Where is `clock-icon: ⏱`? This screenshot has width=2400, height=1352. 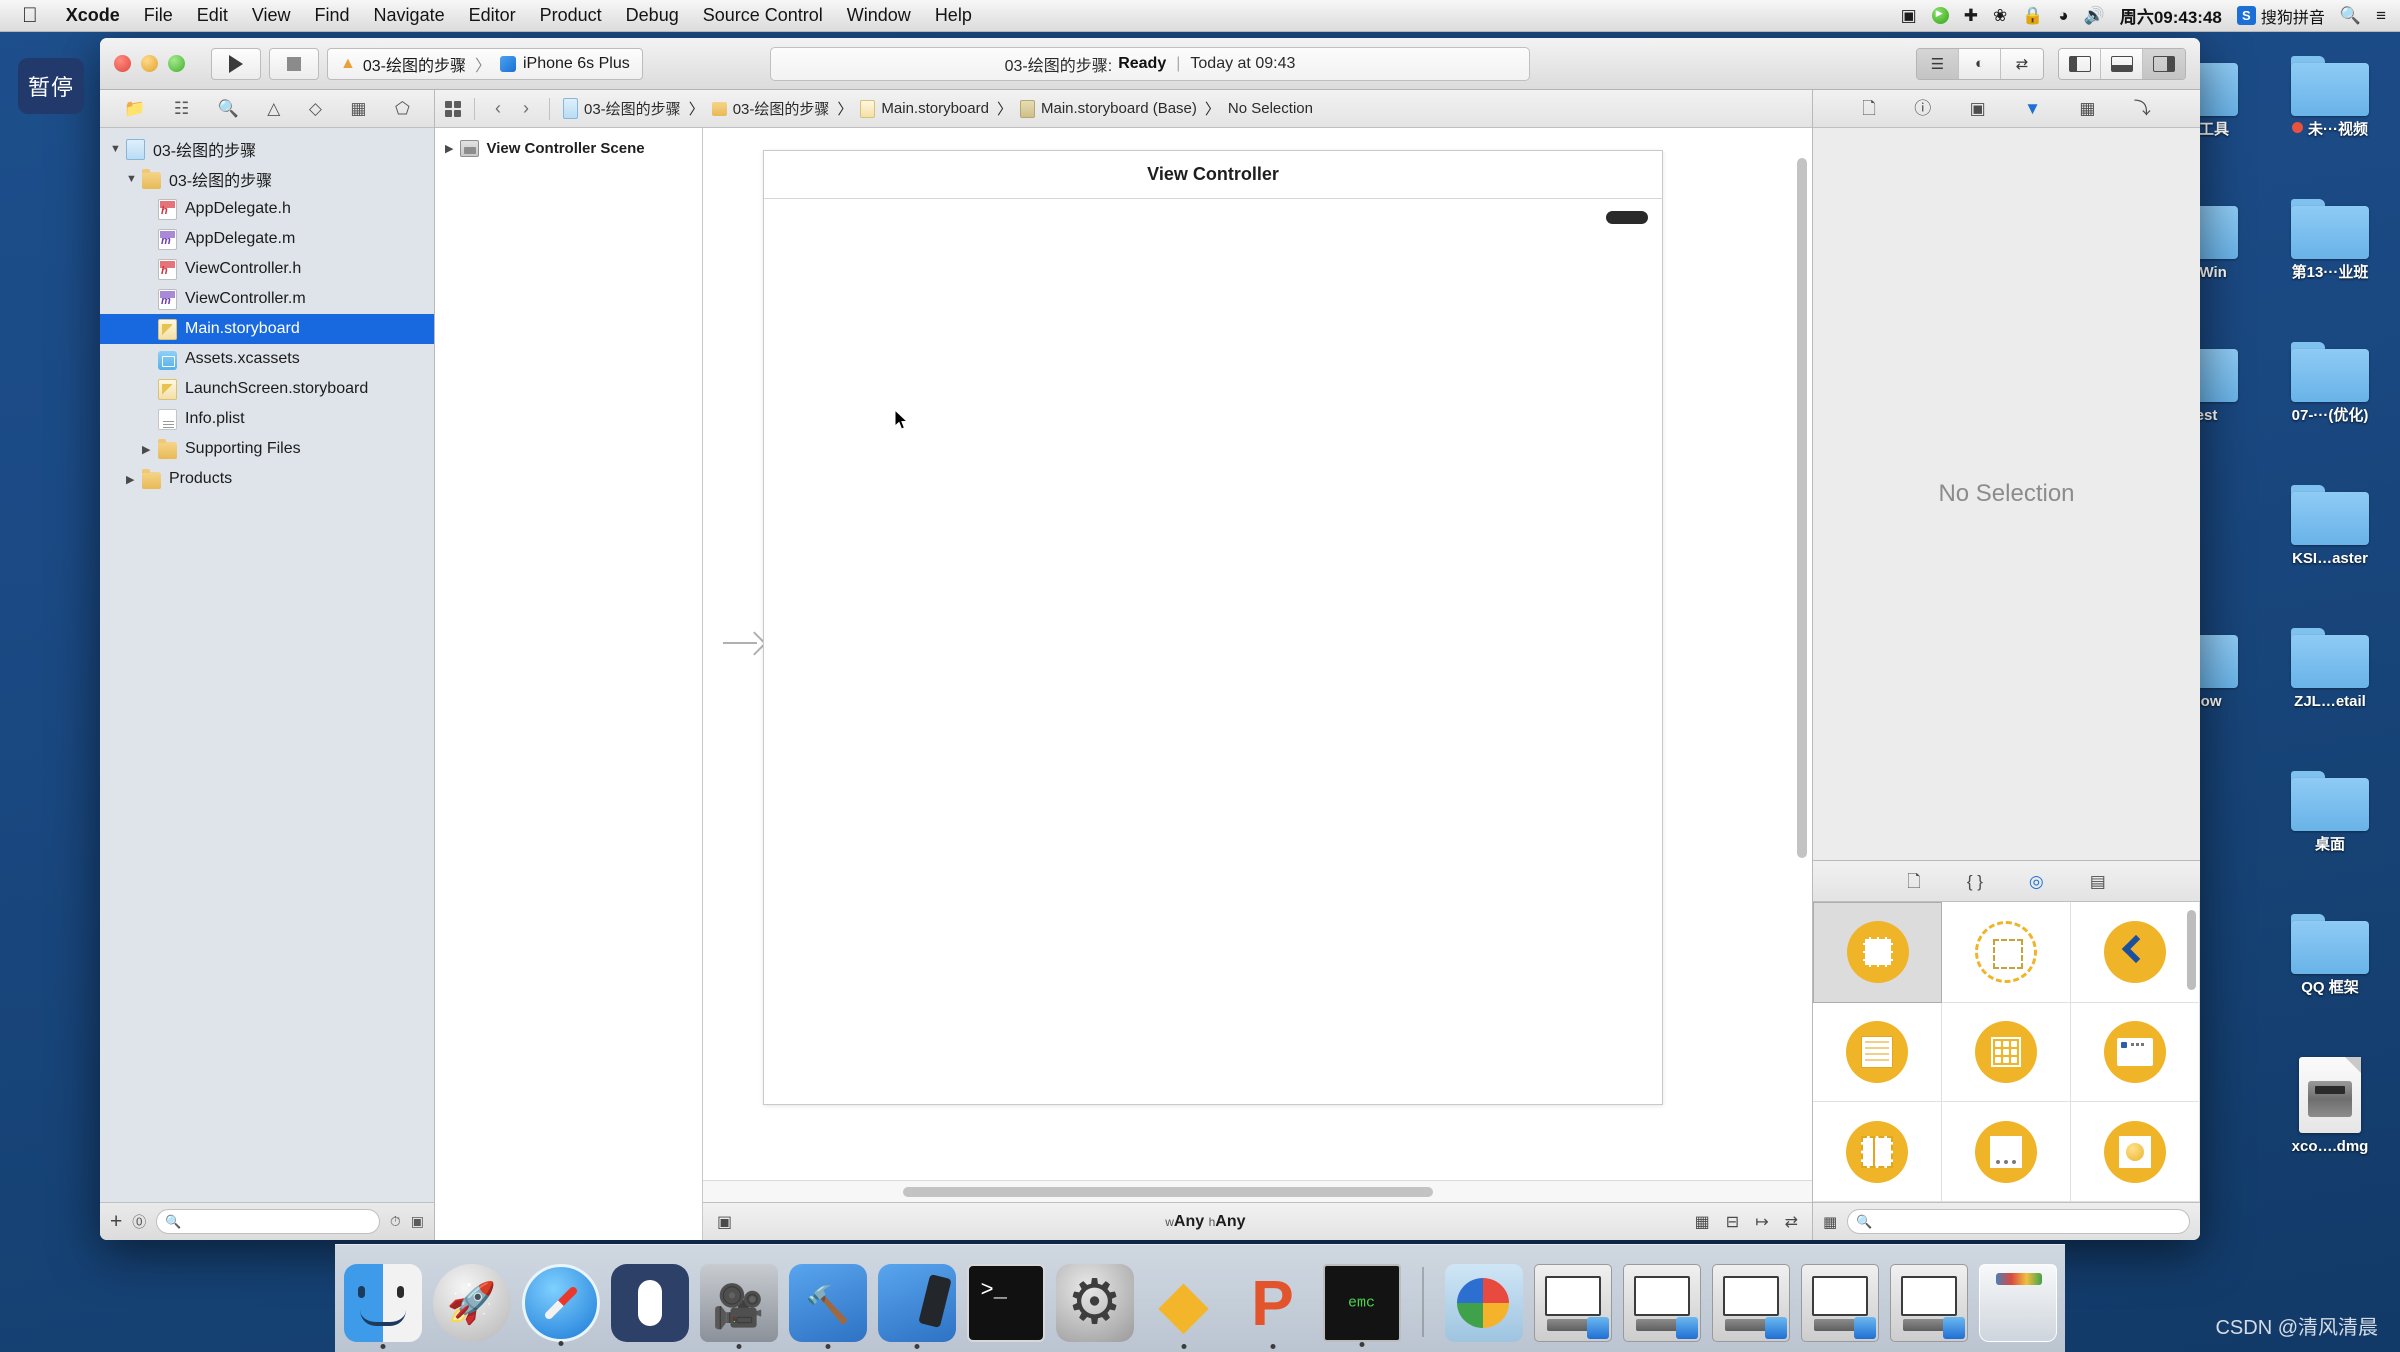 clock-icon: ⏱ is located at coordinates (395, 1221).